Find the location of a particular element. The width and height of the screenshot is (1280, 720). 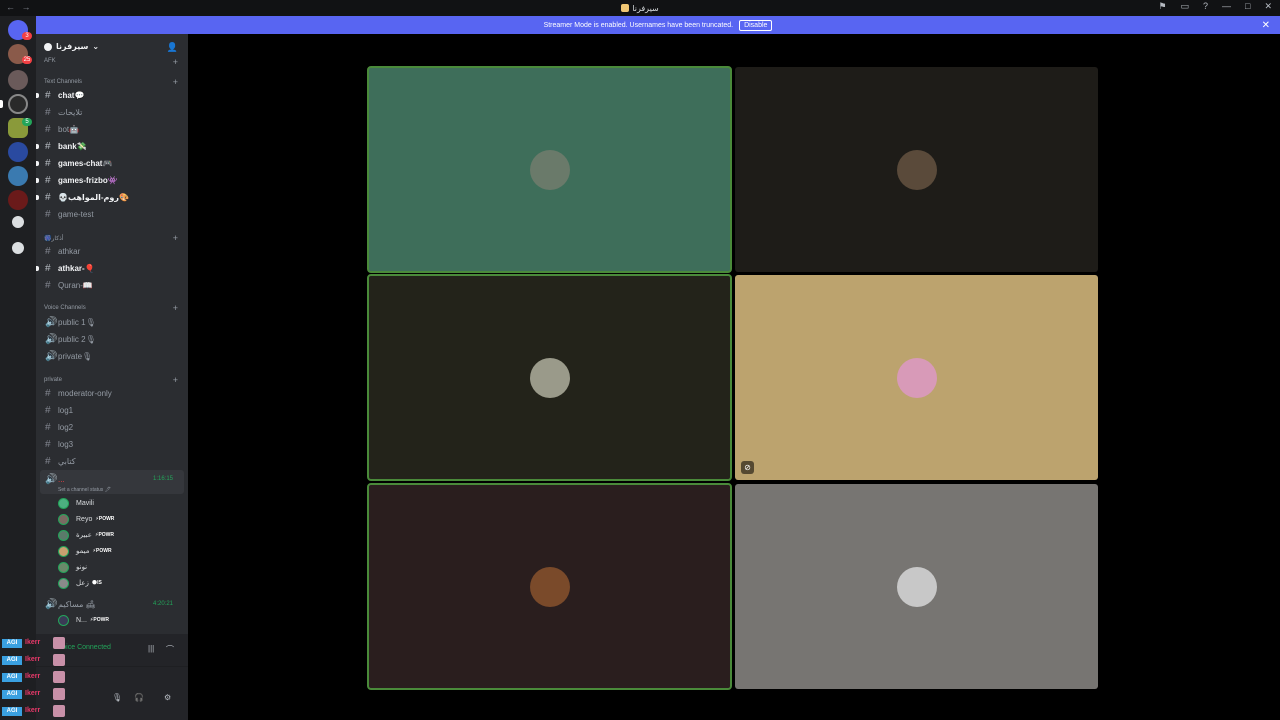

channel-item: # log1 is located at coordinates (112, 410).